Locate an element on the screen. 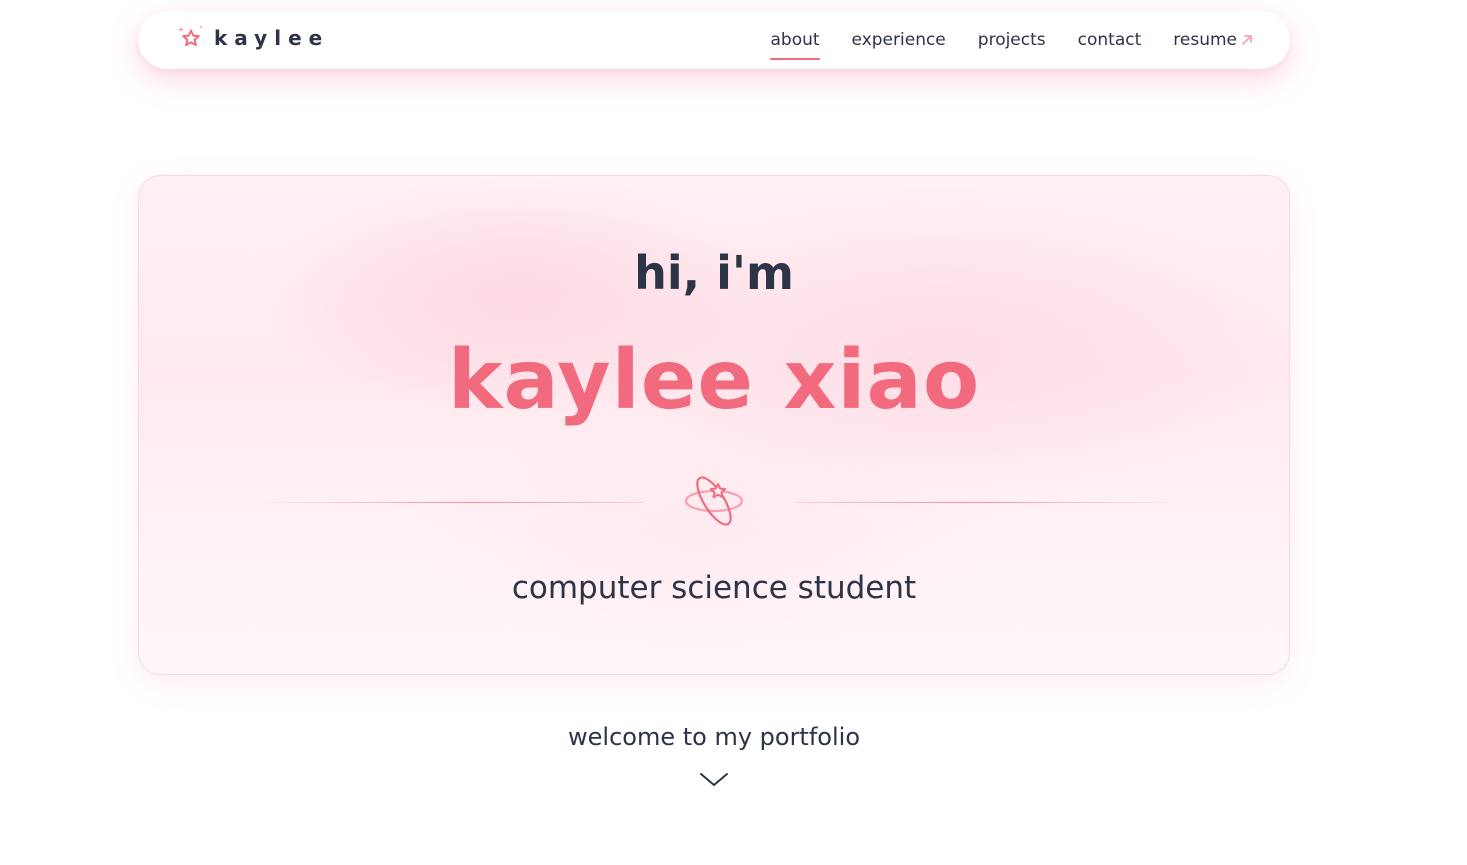  nav-link-resume: resume is located at coordinates (1213, 40).